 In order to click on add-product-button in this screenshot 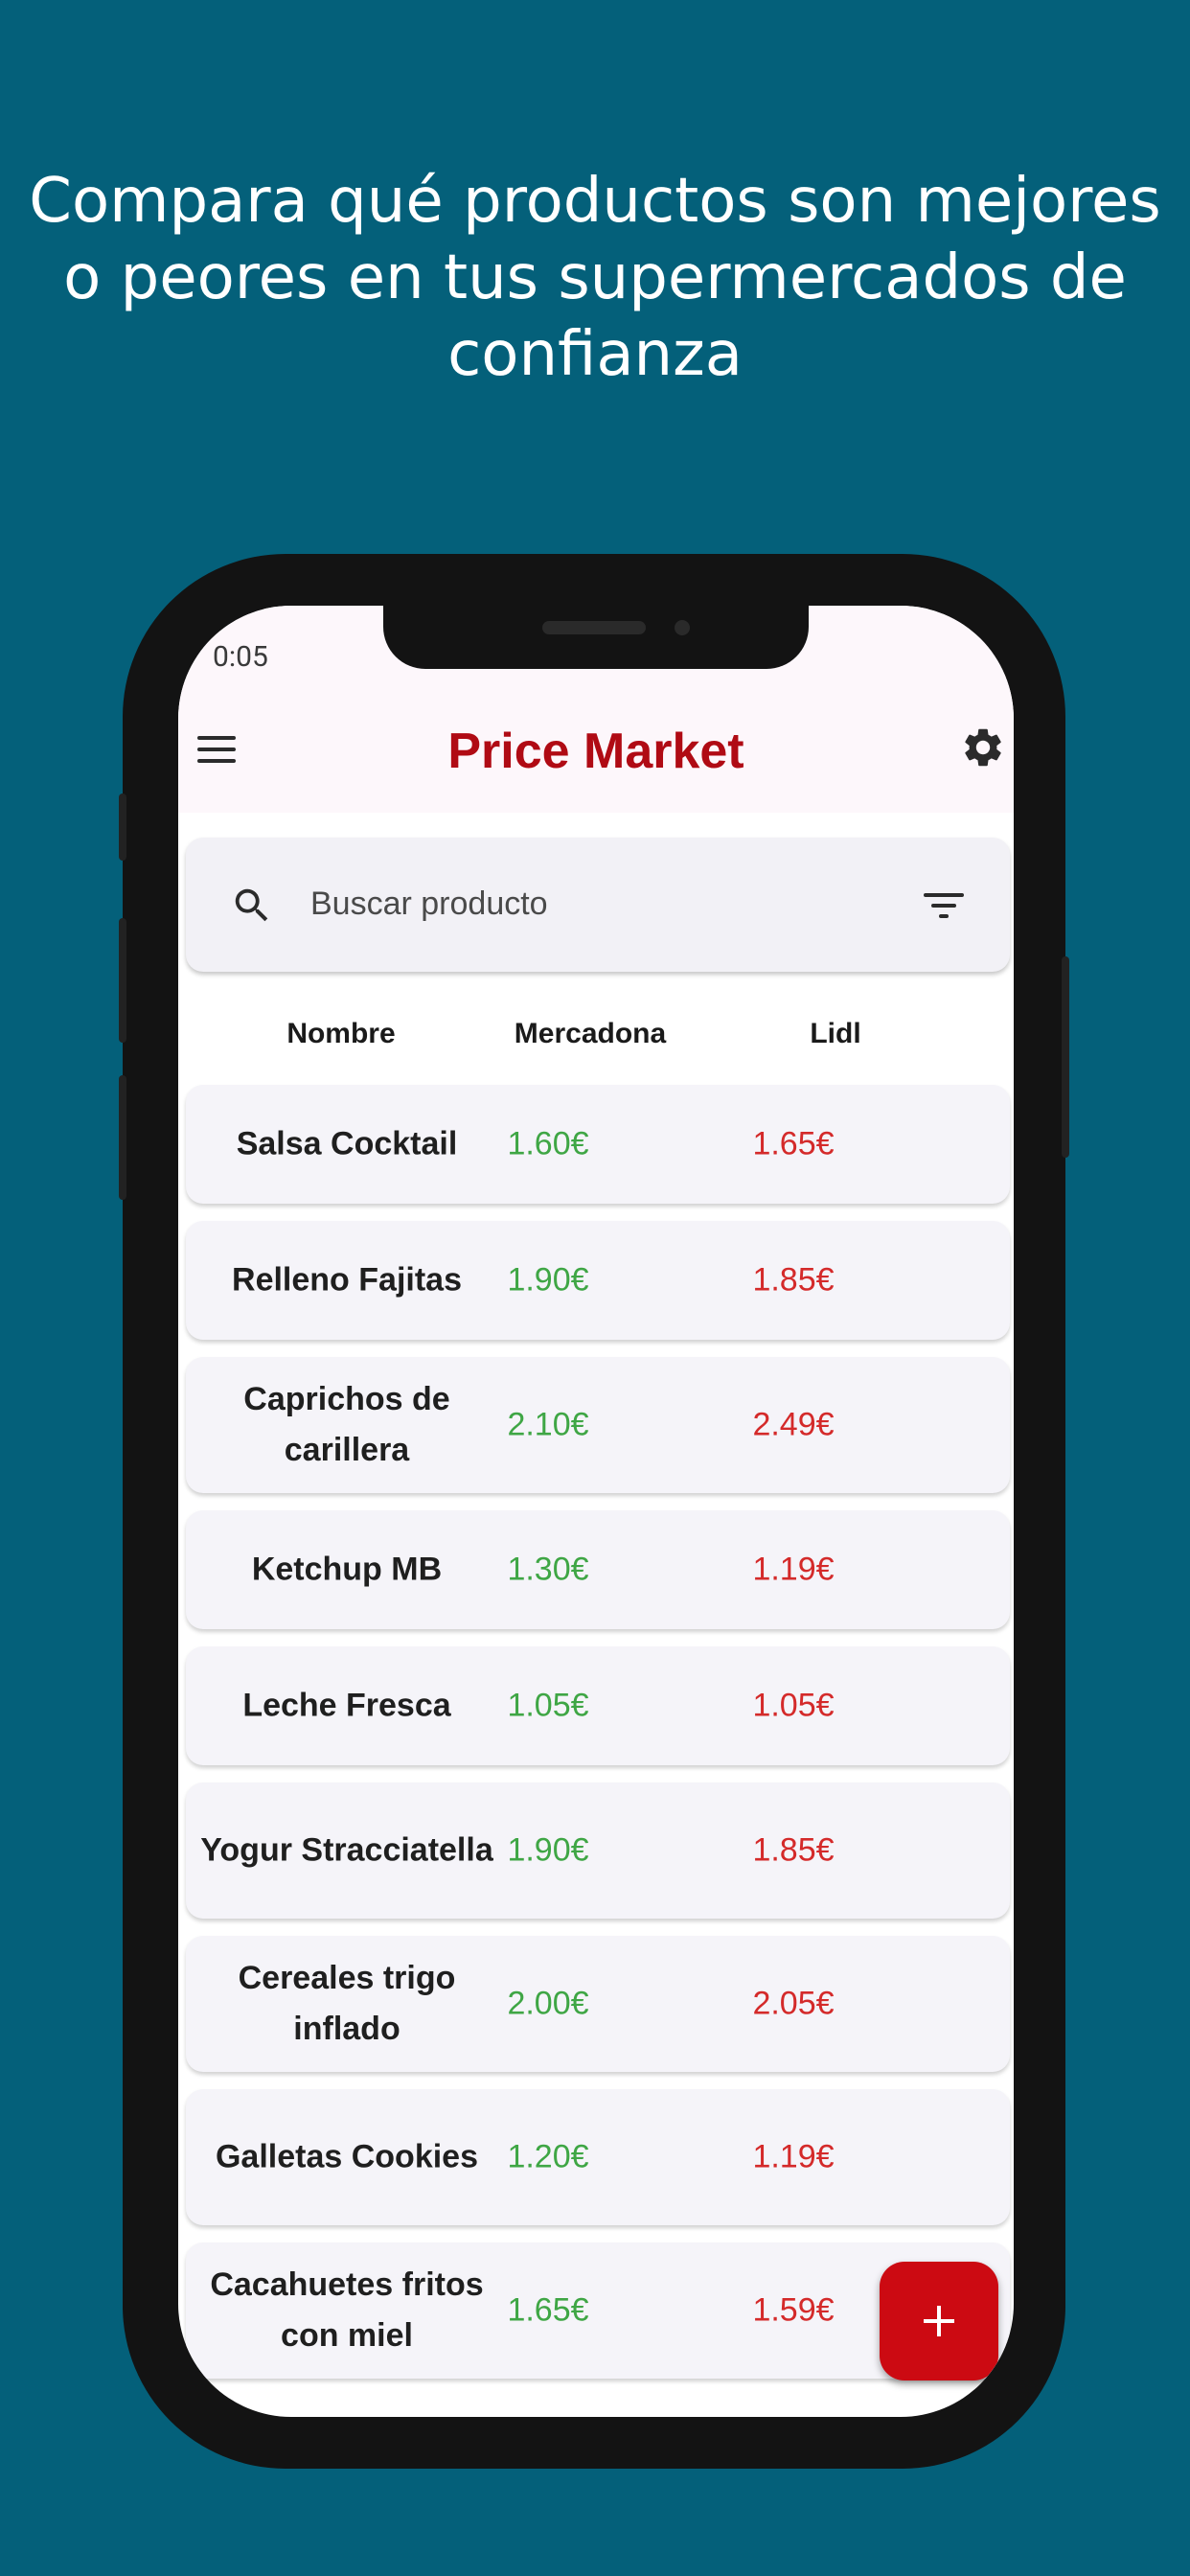, I will do `click(939, 2321)`.